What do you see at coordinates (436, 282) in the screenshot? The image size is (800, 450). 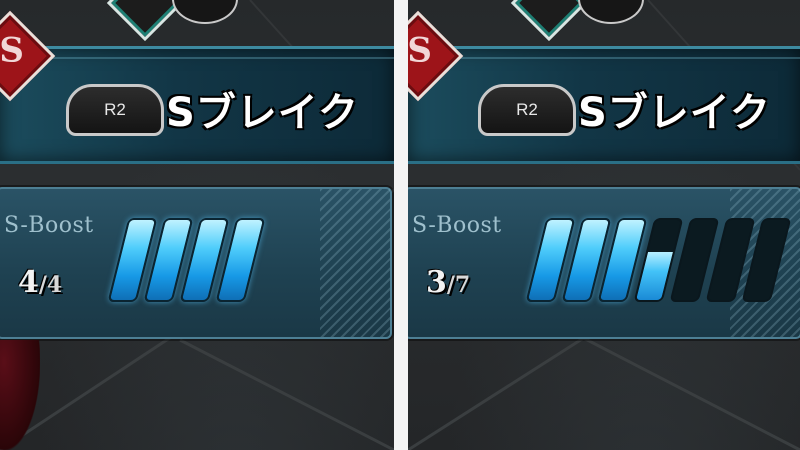 I see `s-boost-current: 3` at bounding box center [436, 282].